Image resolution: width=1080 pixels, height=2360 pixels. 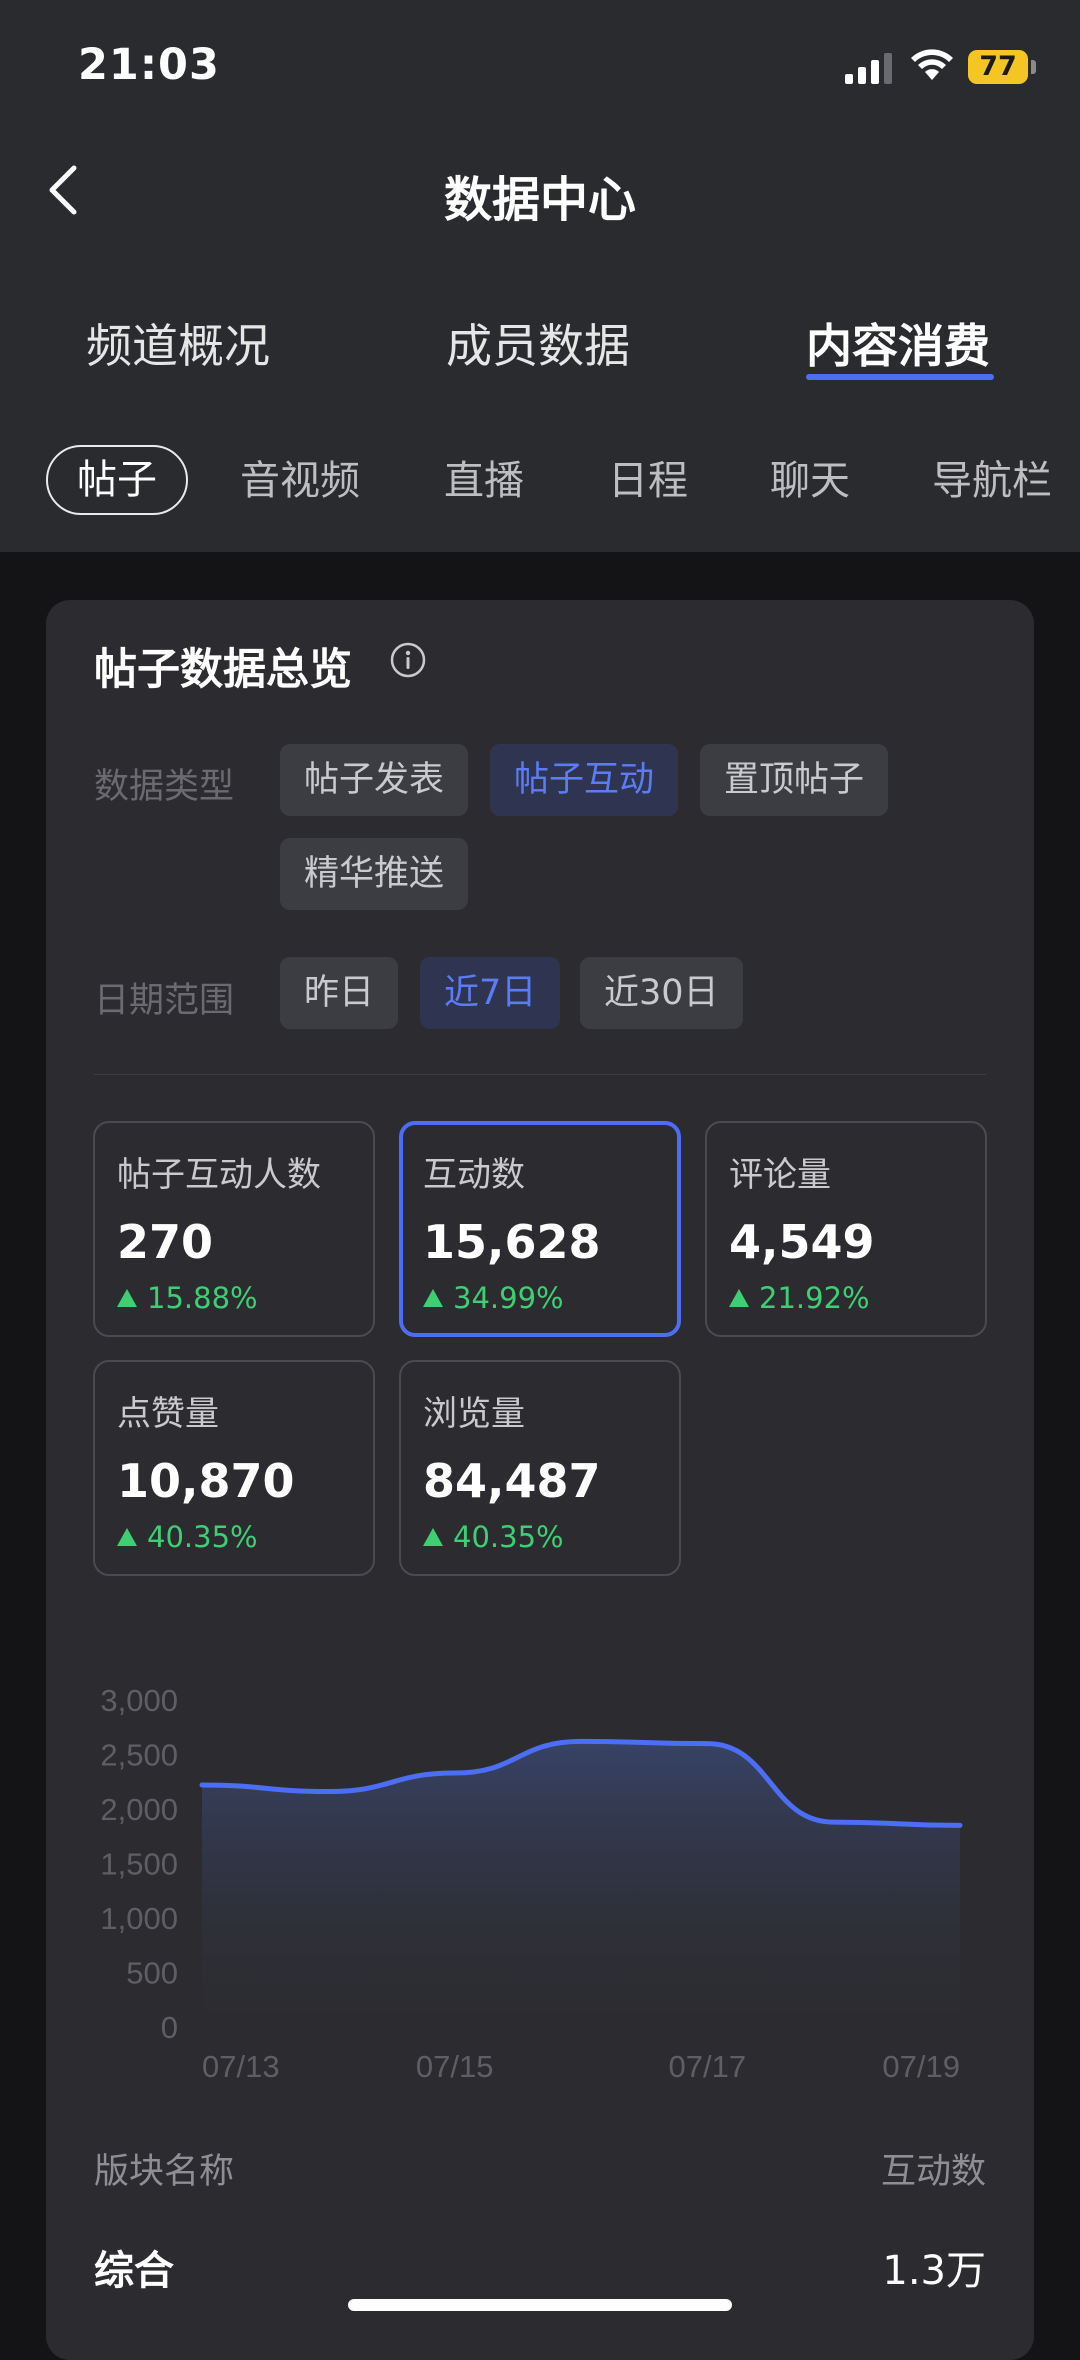 I want to click on tab-channel-overview: 频道概况, so click(x=178, y=343).